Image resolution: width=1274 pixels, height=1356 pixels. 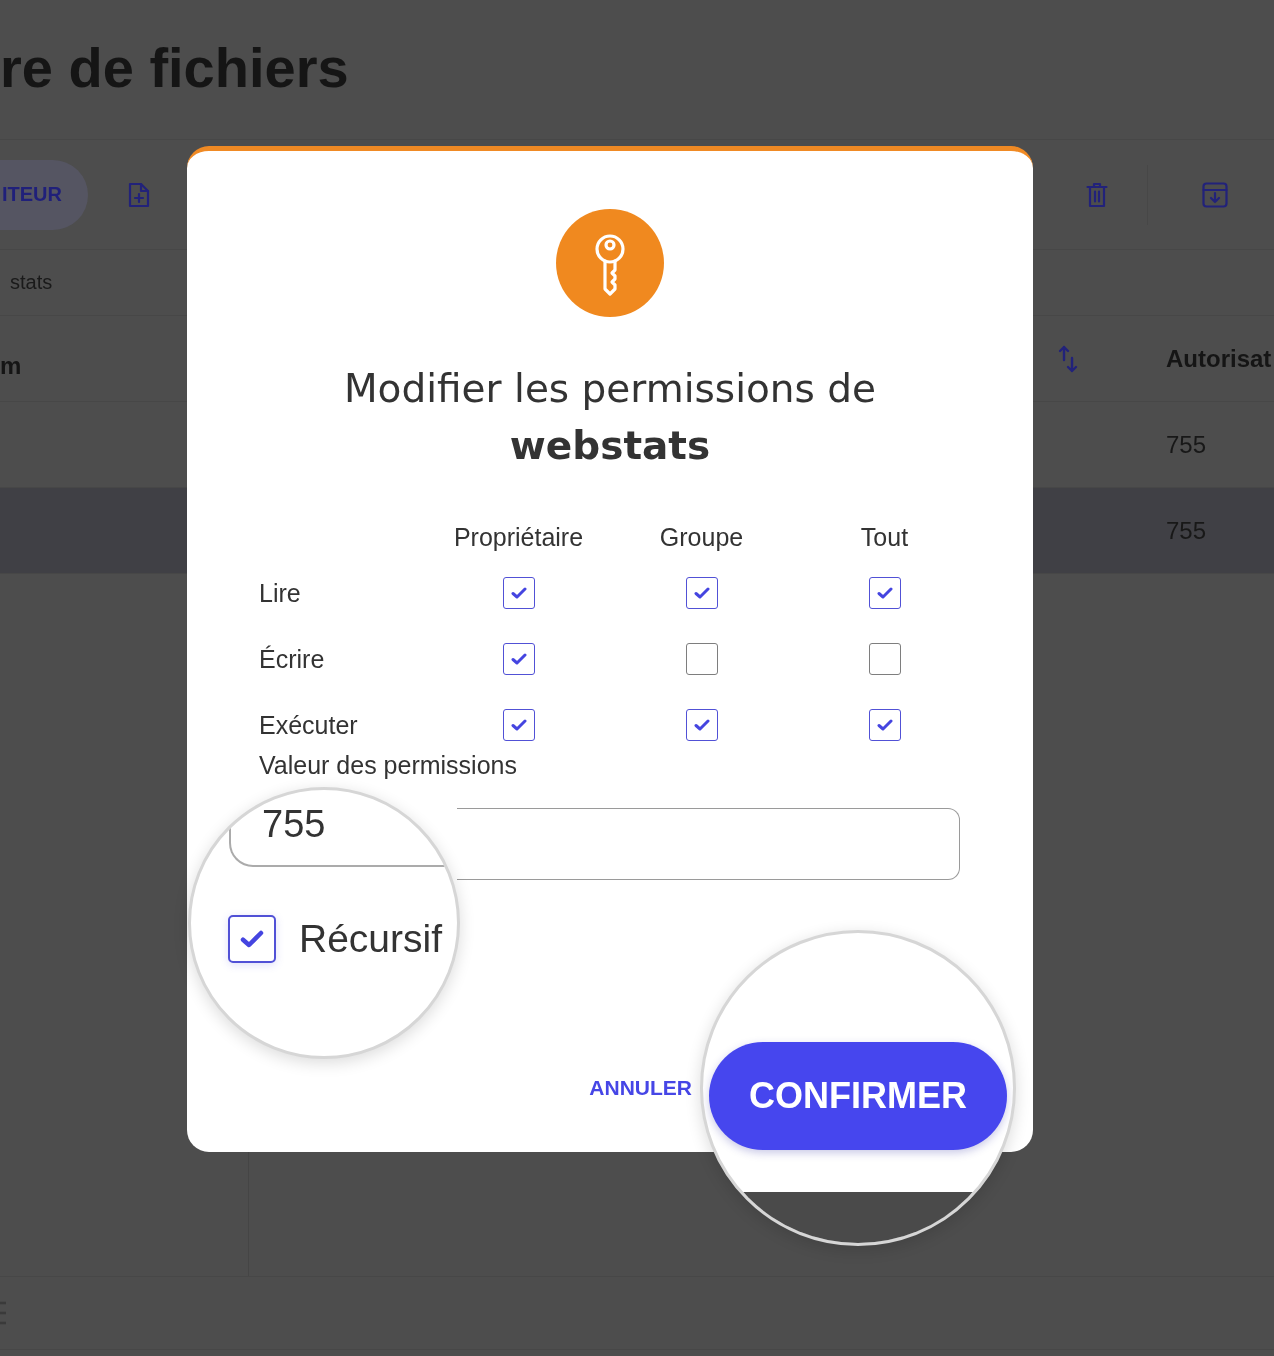 I want to click on field-label: Valeur des permissions, so click(x=388, y=765).